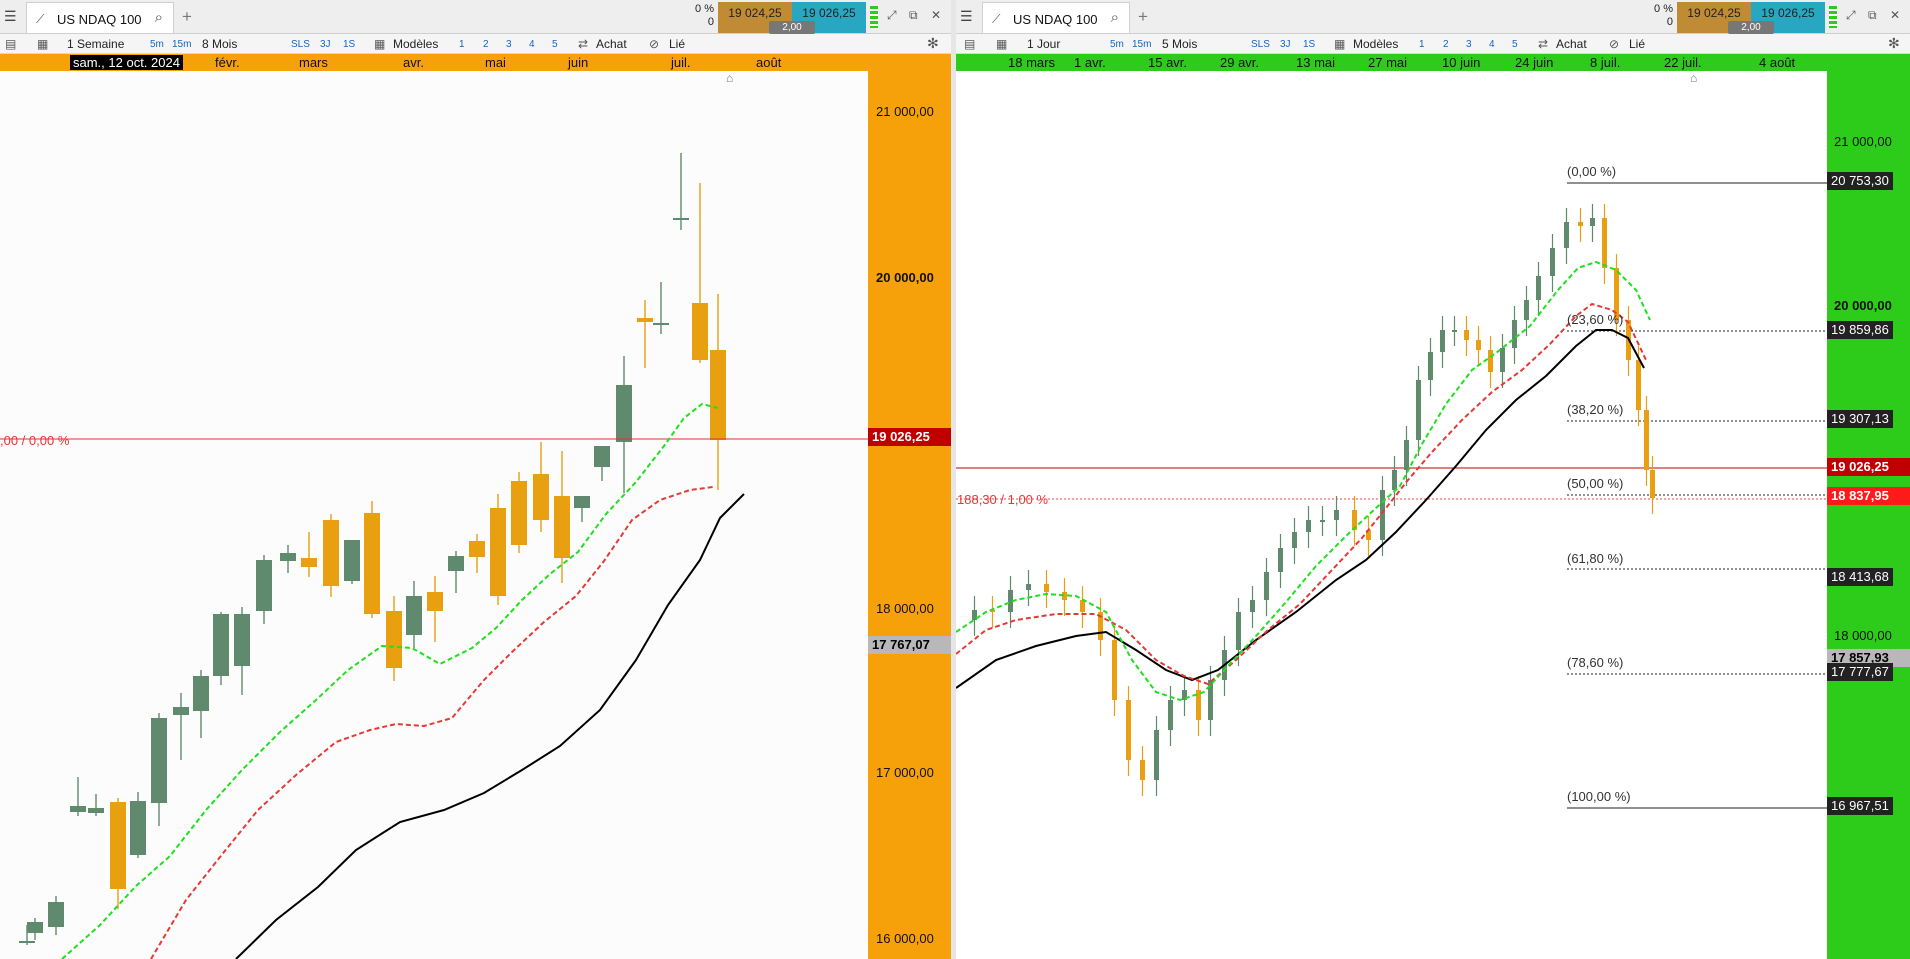 The height and width of the screenshot is (959, 1910). Describe the element at coordinates (219, 44) in the screenshot. I see `range-select: 8 Mois` at that location.